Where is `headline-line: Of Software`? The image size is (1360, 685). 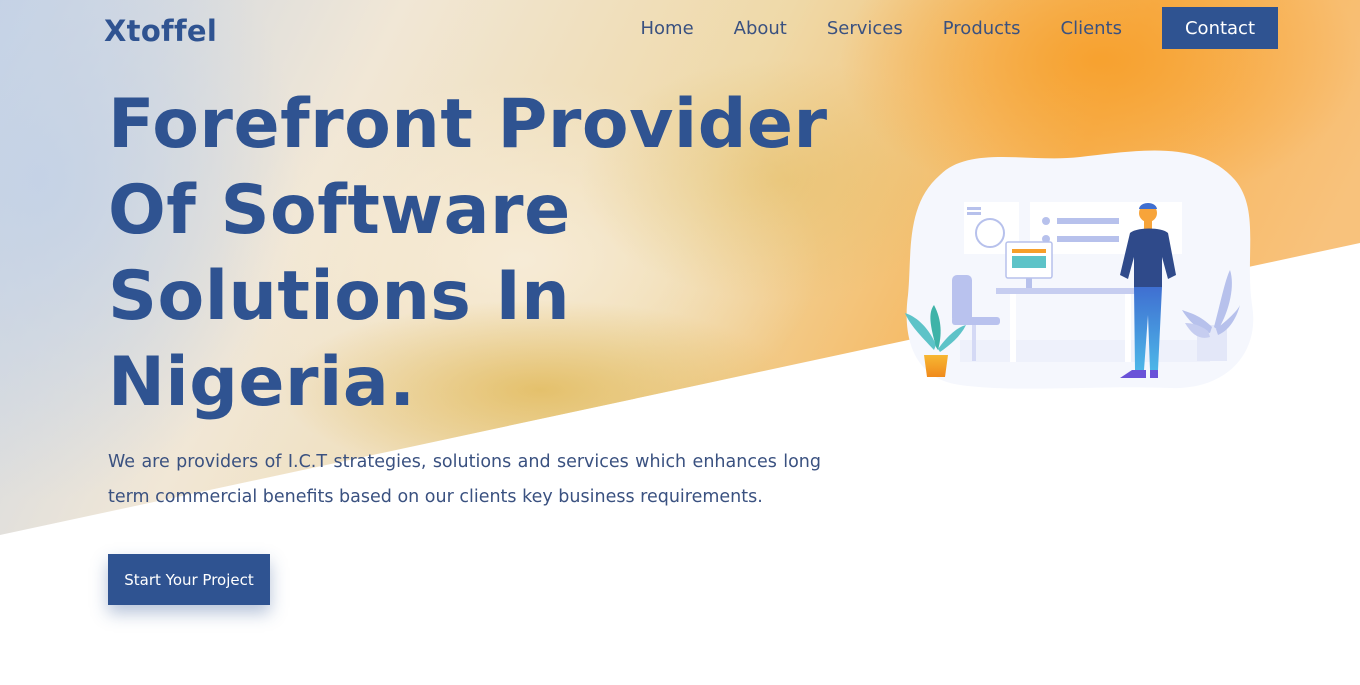 headline-line: Of Software is located at coordinates (339, 210).